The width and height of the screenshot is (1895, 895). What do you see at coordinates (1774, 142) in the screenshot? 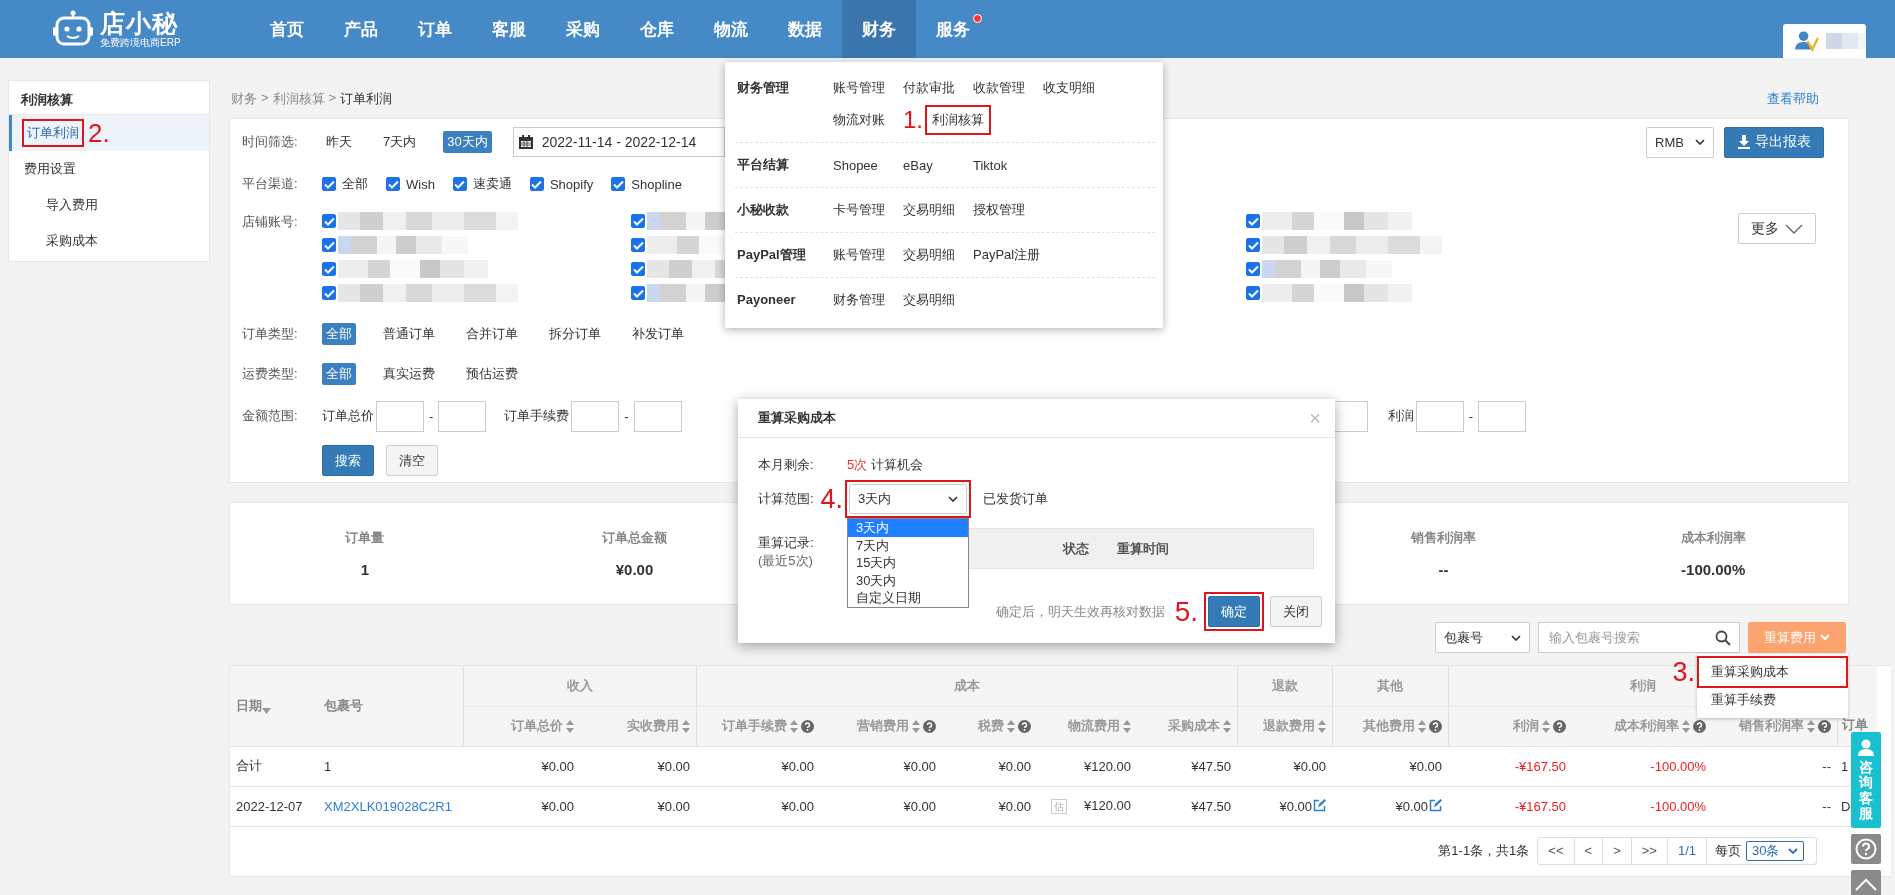
I see `export-button: 导出报表` at bounding box center [1774, 142].